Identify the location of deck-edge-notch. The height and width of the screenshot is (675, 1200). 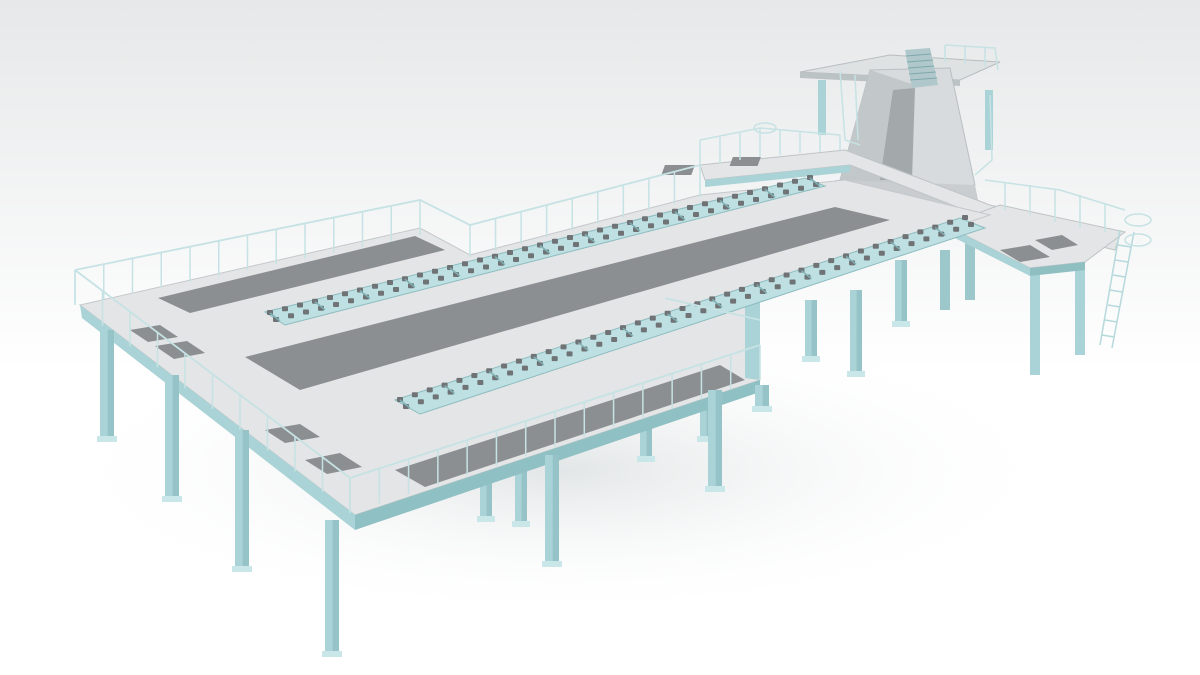
(752, 340).